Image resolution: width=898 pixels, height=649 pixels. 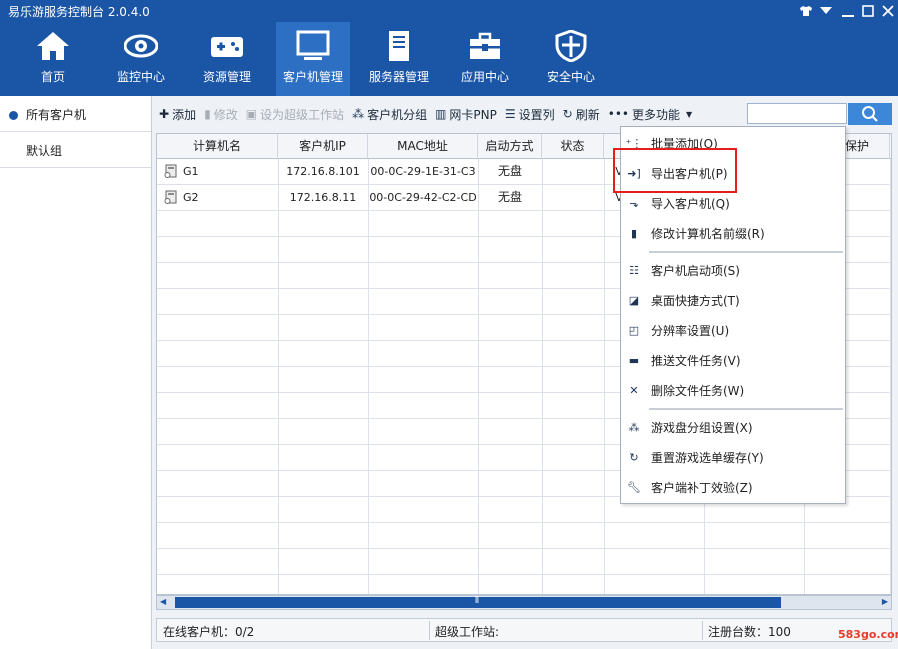 What do you see at coordinates (53, 46) in the screenshot?
I see `home-icon` at bounding box center [53, 46].